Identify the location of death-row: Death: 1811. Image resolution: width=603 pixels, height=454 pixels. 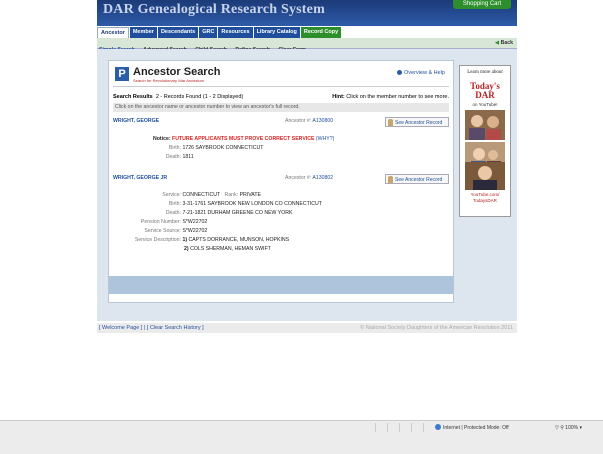
(173, 157).